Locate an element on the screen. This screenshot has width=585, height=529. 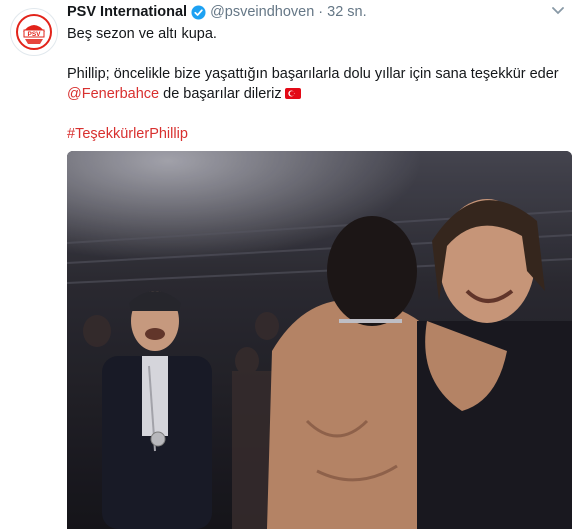
tweet-line-3: @Fenerbahce de başarılar dileriz is located at coordinates (317, 94).